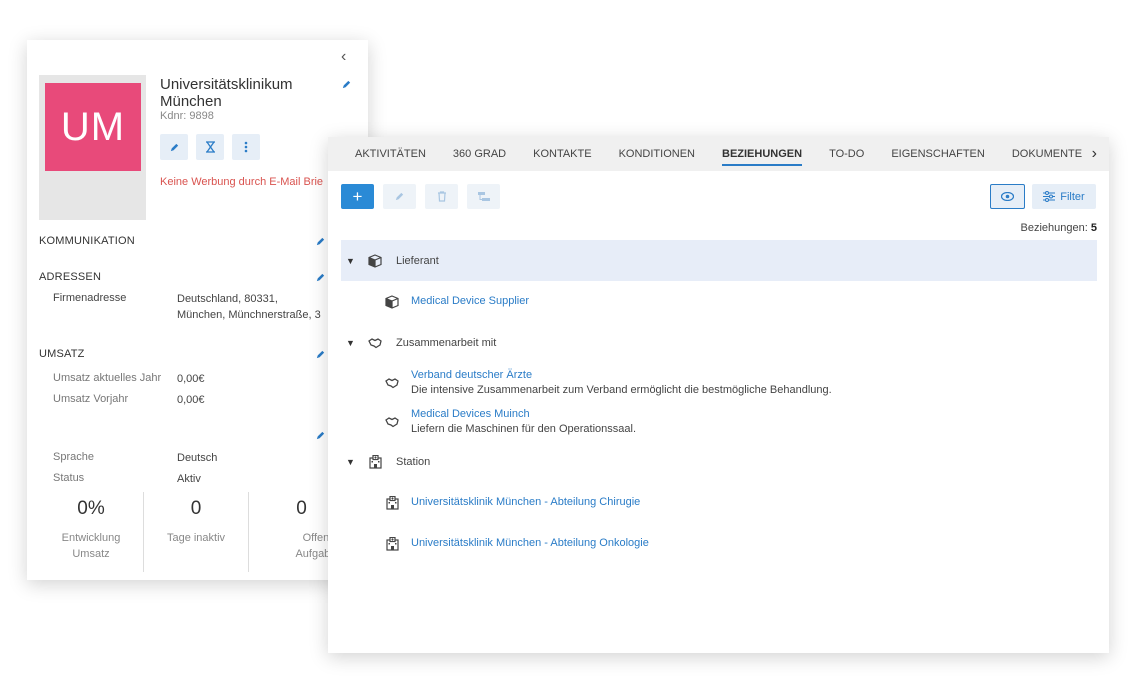 This screenshot has width=1140, height=677. Describe the element at coordinates (91, 554) in the screenshot. I see `kpi-label: Umsatz` at that location.